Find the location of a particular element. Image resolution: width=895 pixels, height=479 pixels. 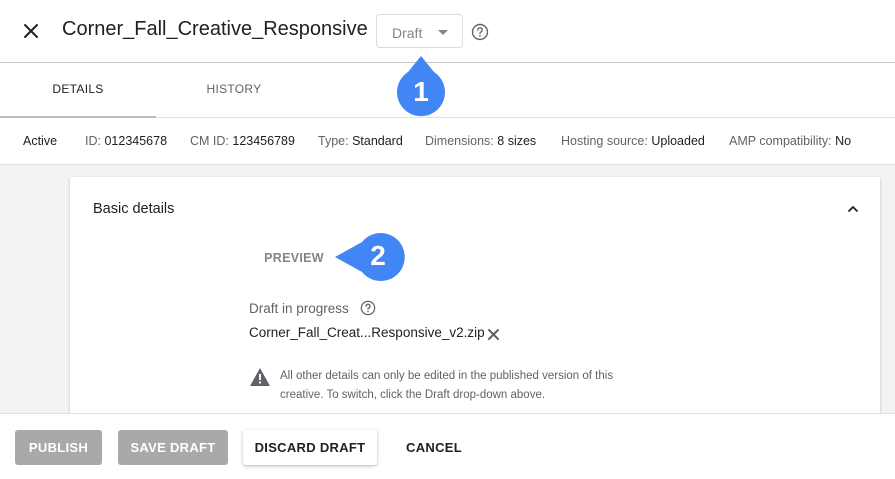

publish-button: PUBLISH is located at coordinates (58, 447).